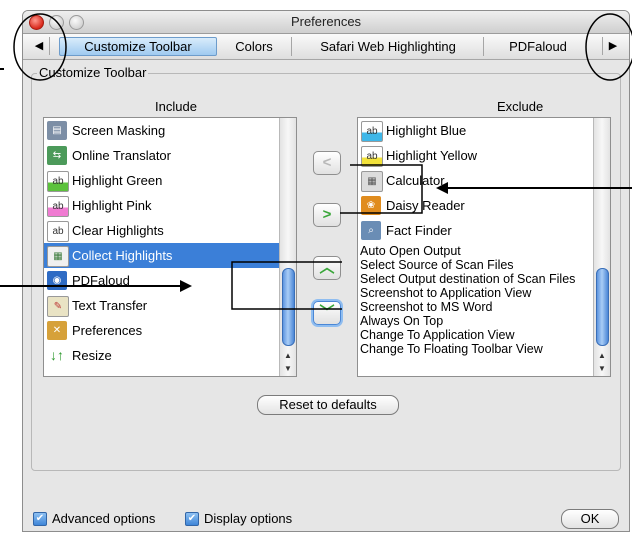 The height and width of the screenshot is (535, 632). What do you see at coordinates (381, 189) in the screenshot?
I see `annotation-bracket-right` at bounding box center [381, 189].